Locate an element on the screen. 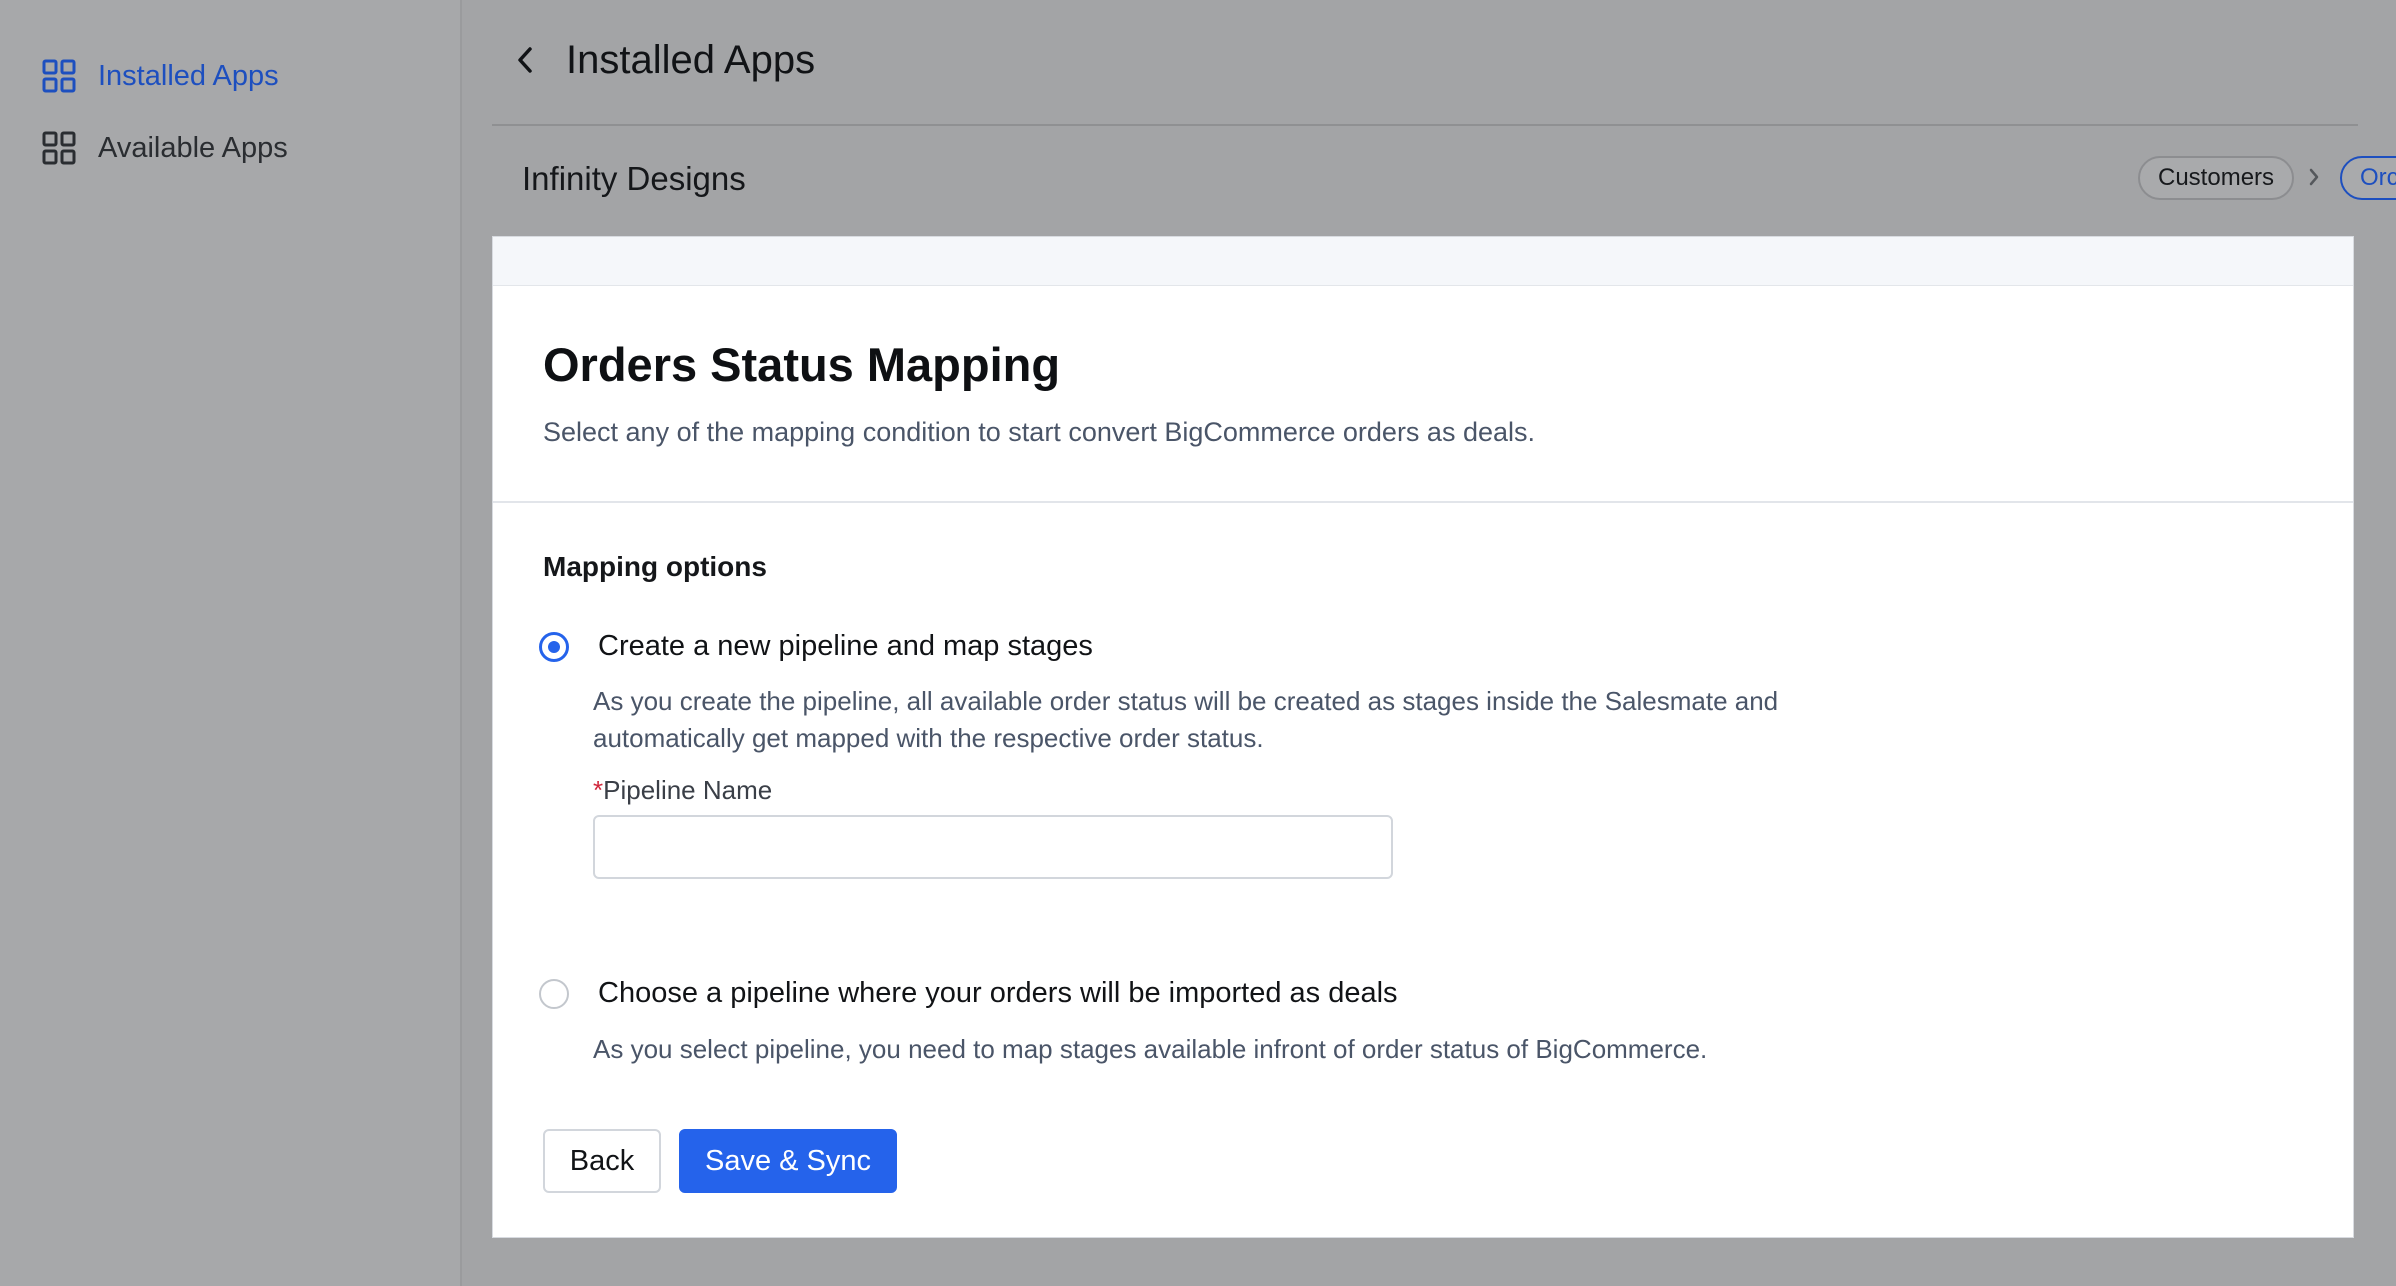 This screenshot has height=1286, width=2396. back-button is located at coordinates (525, 60).